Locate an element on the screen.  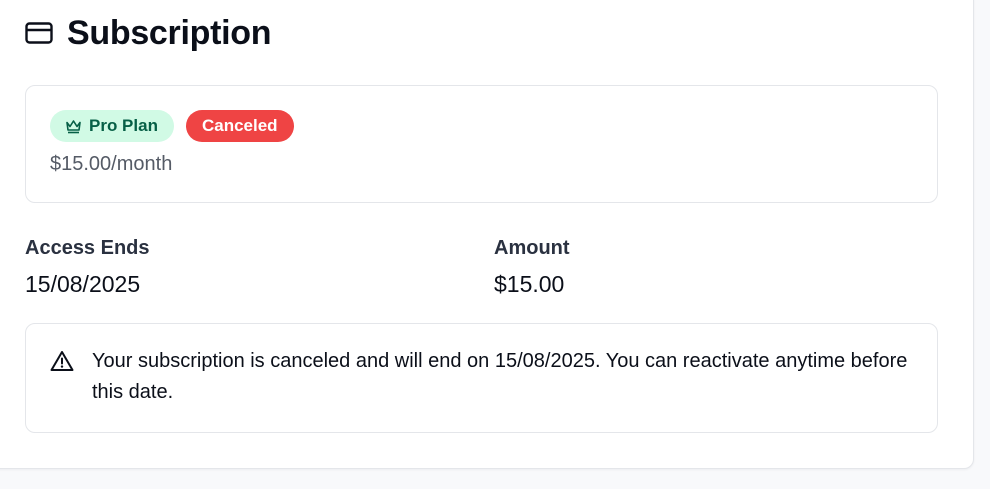
crown-icon is located at coordinates (73, 126).